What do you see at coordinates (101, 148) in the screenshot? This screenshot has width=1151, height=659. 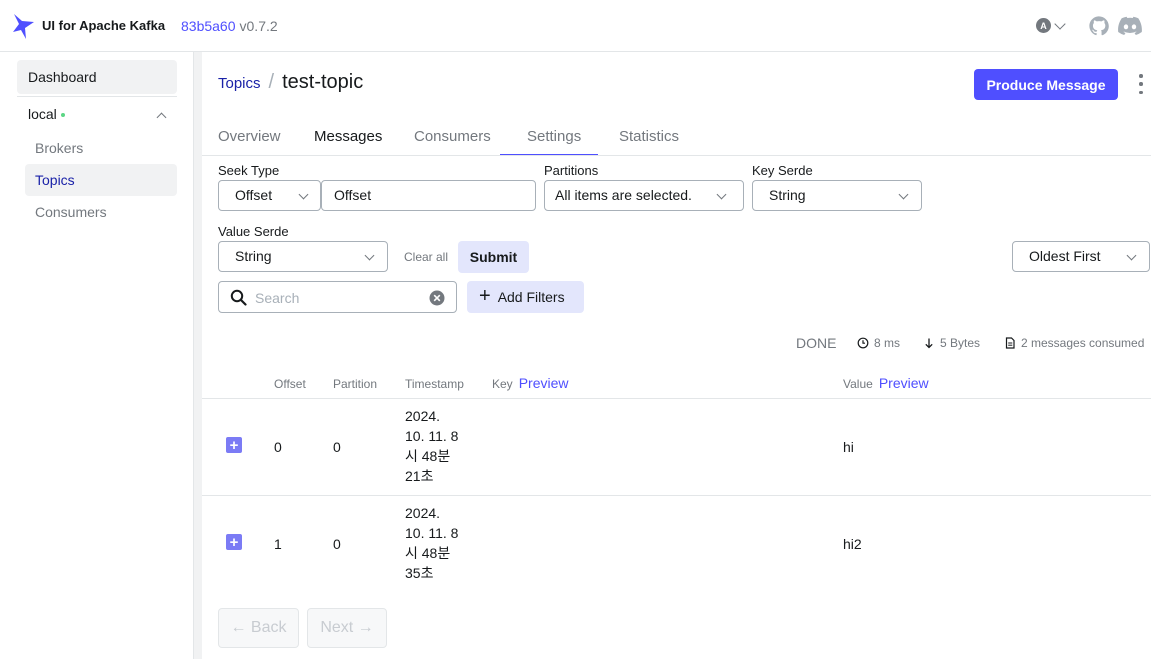 I see `sidebar-item-brokers: Brokers` at bounding box center [101, 148].